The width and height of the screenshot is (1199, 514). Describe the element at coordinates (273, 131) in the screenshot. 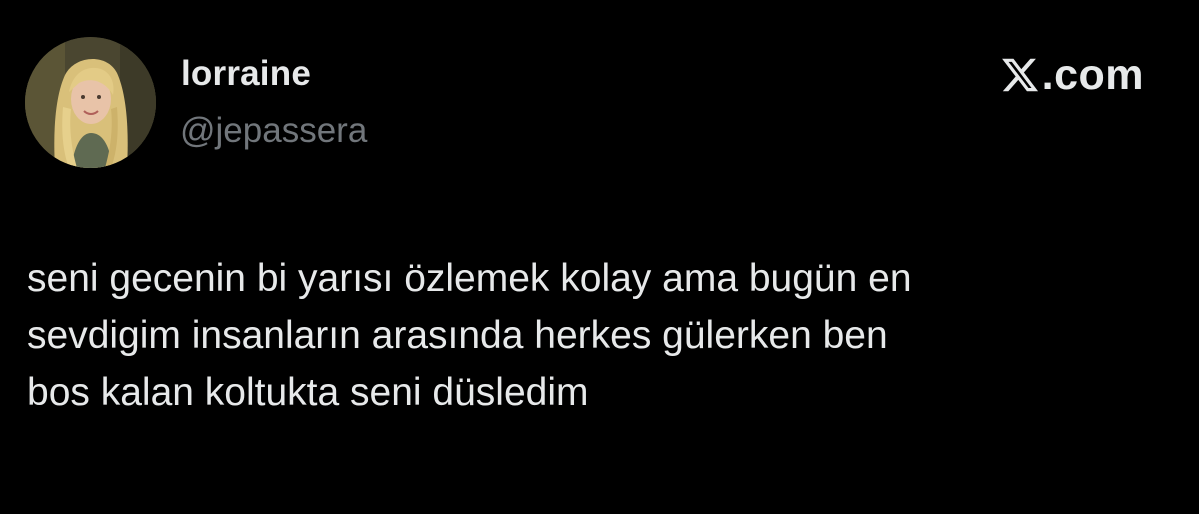

I see `user-handle: @jepassera` at that location.